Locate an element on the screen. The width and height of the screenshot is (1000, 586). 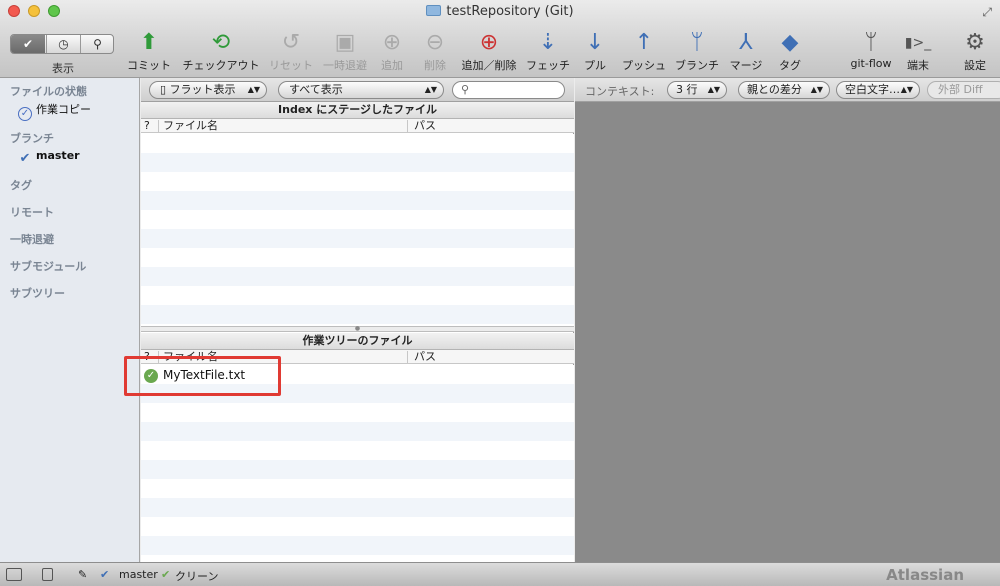
status-branch-name: master is located at coordinates (138, 574).